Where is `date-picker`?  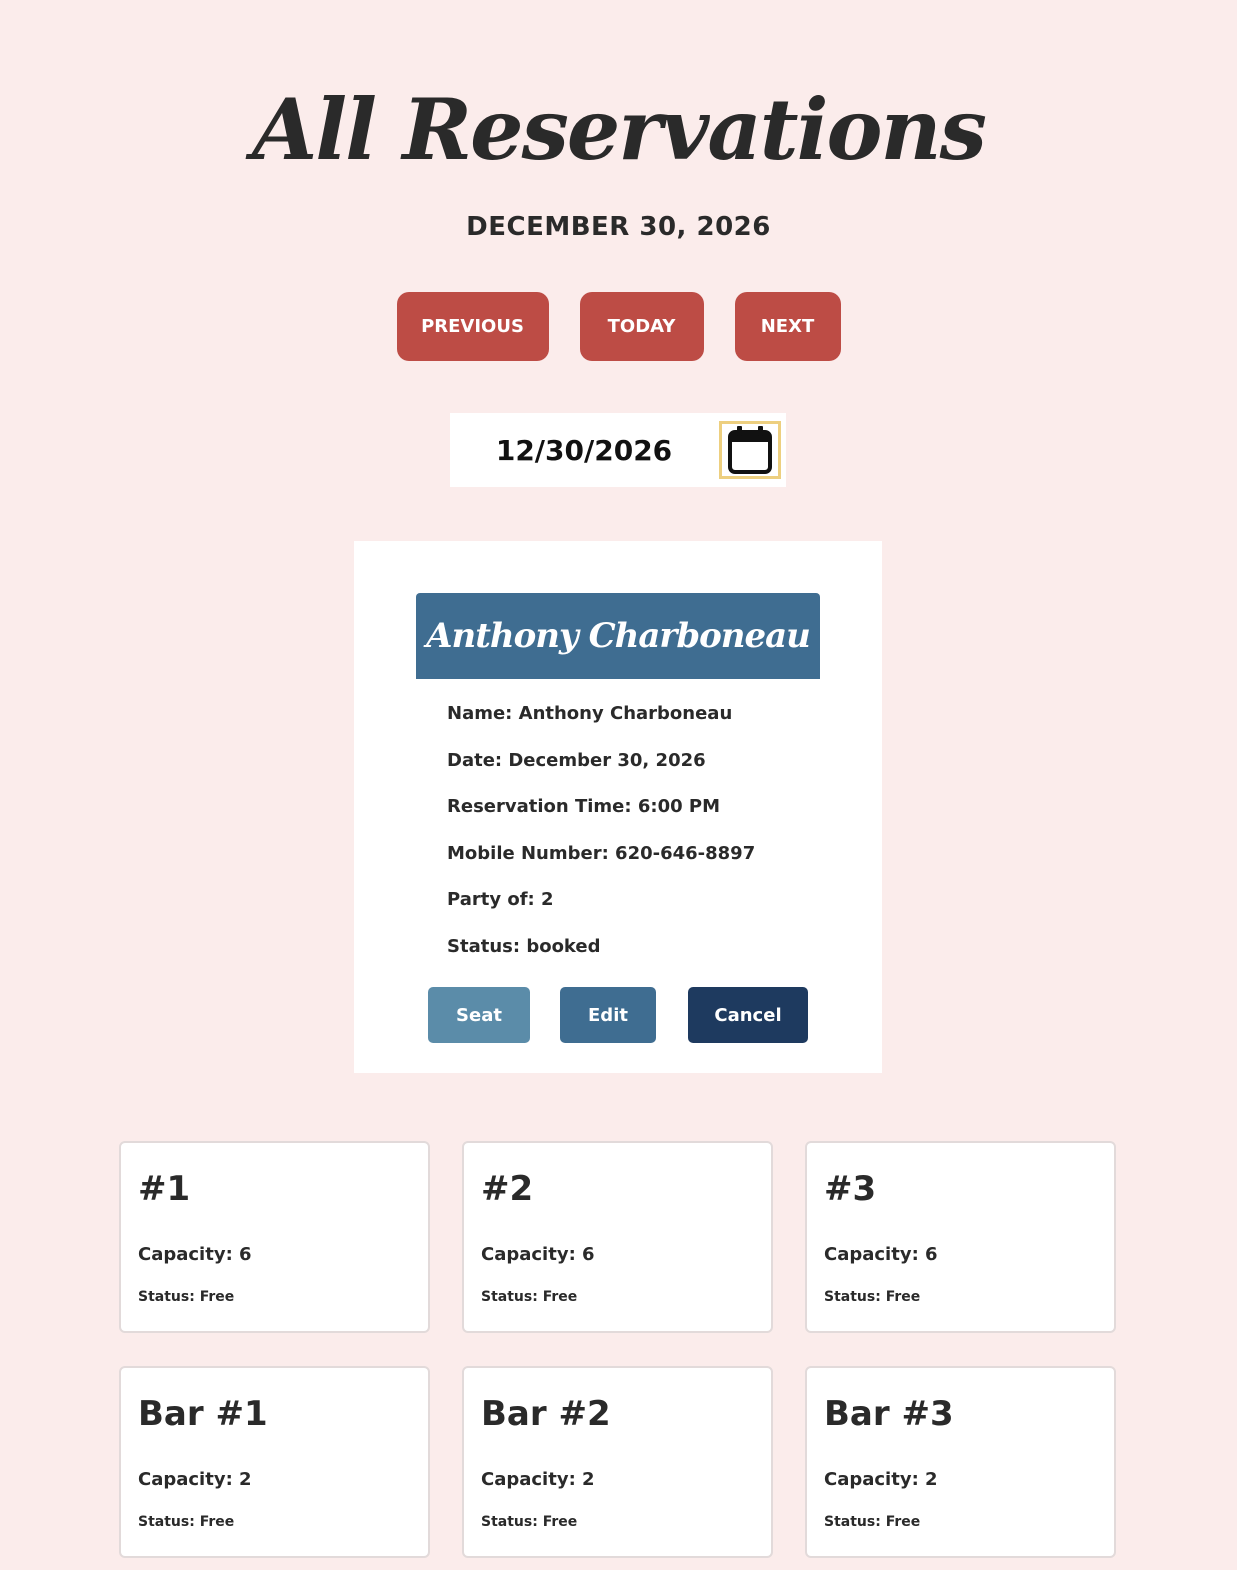 date-picker is located at coordinates (618, 450).